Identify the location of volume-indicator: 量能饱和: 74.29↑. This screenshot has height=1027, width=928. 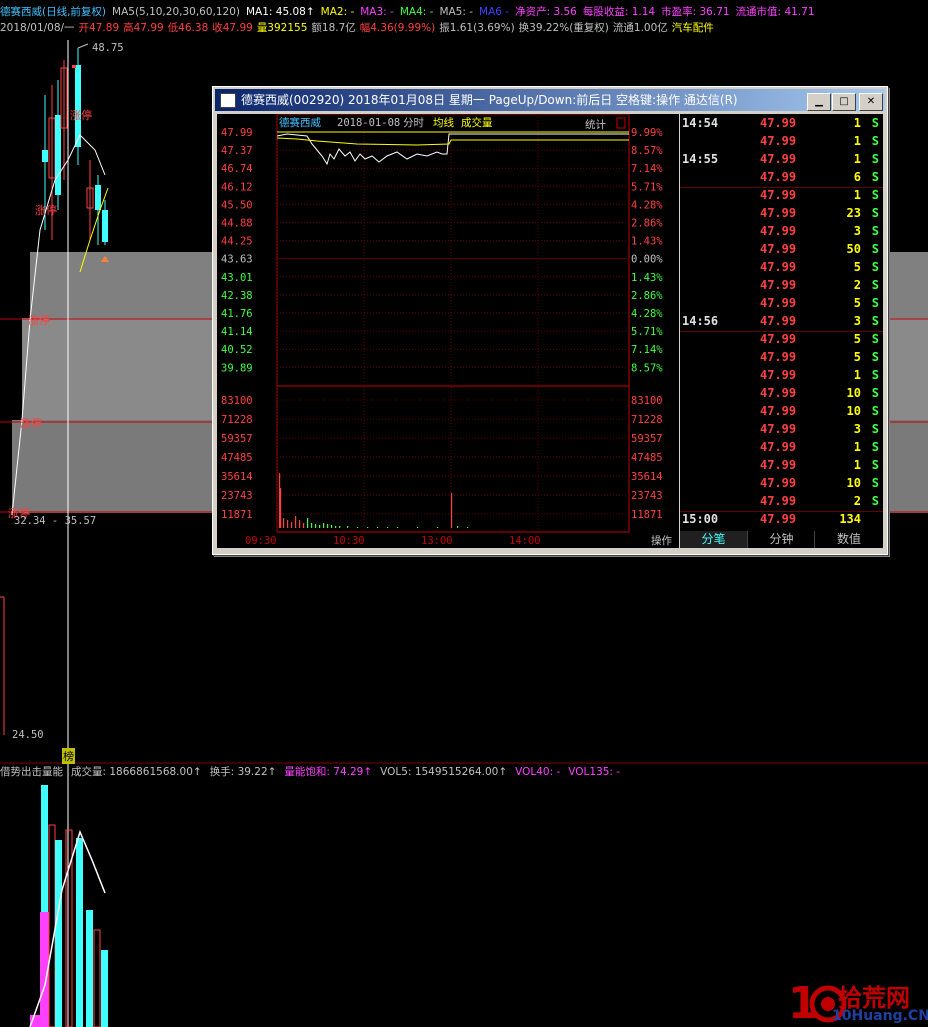
(328, 772).